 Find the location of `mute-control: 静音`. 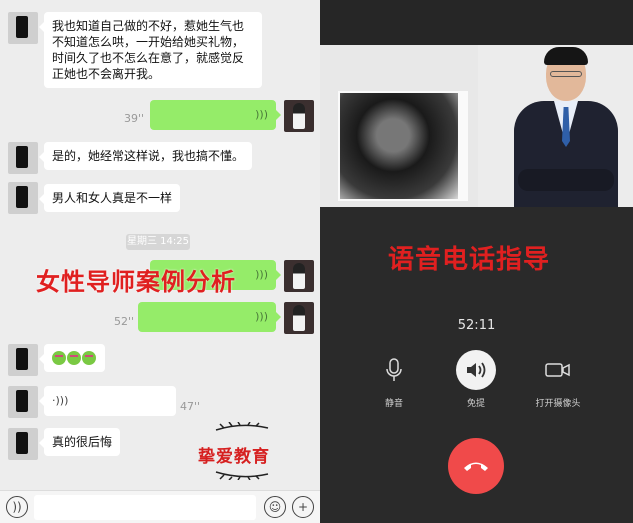

mute-control: 静音 is located at coordinates (394, 379).